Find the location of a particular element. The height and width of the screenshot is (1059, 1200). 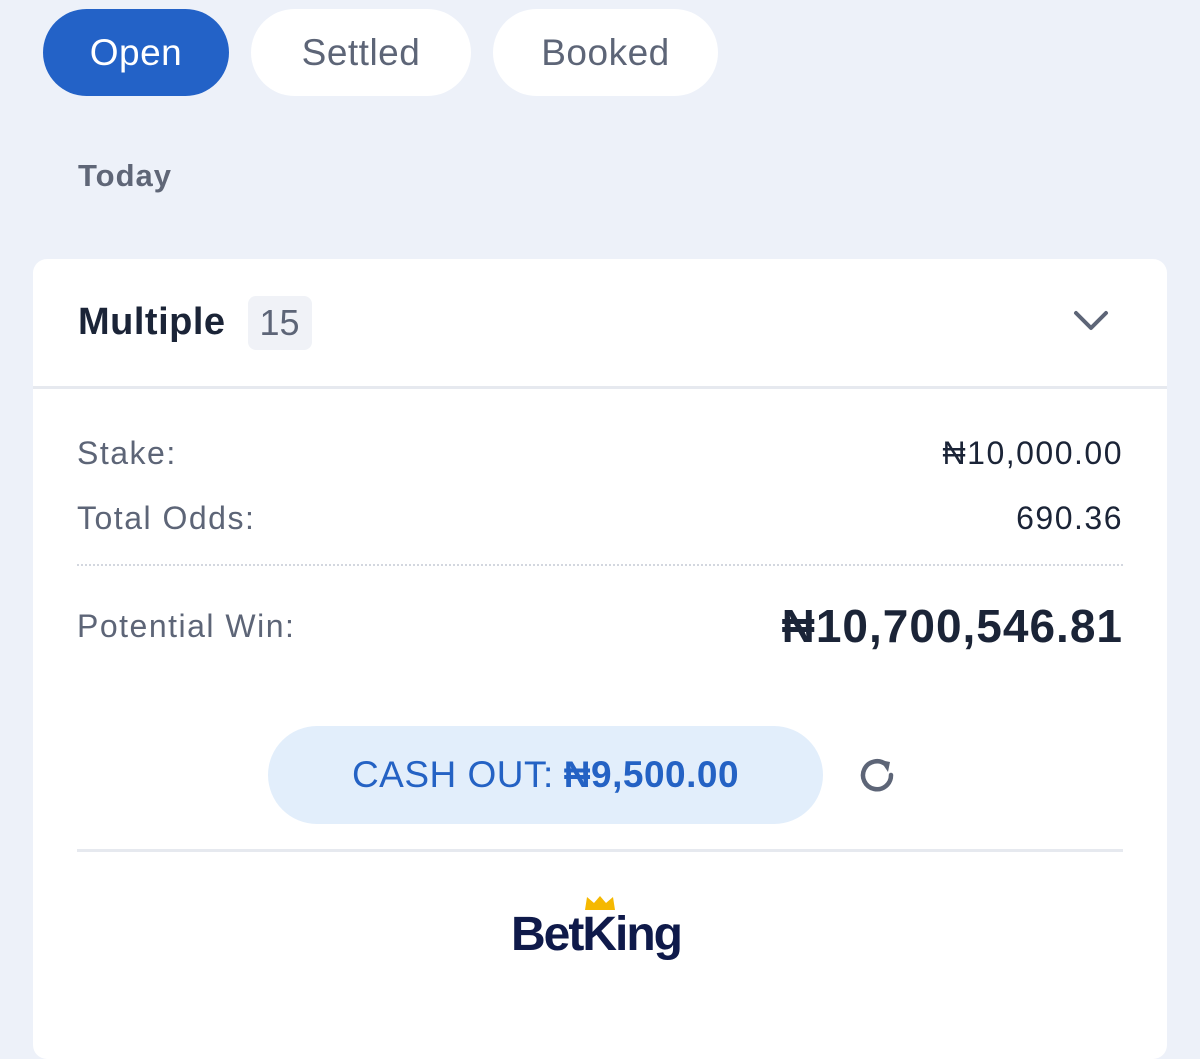

stake-row: Stake: ₦10,000.00 is located at coordinates (600, 453).